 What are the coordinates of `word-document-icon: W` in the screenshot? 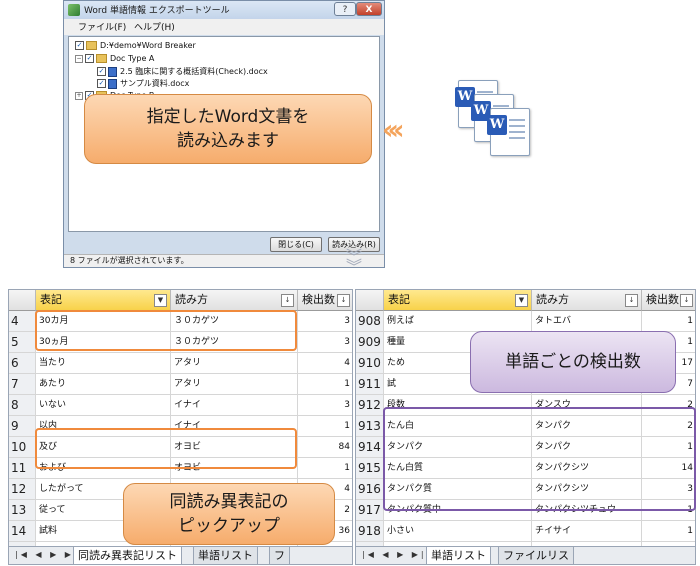 It's located at (508, 132).